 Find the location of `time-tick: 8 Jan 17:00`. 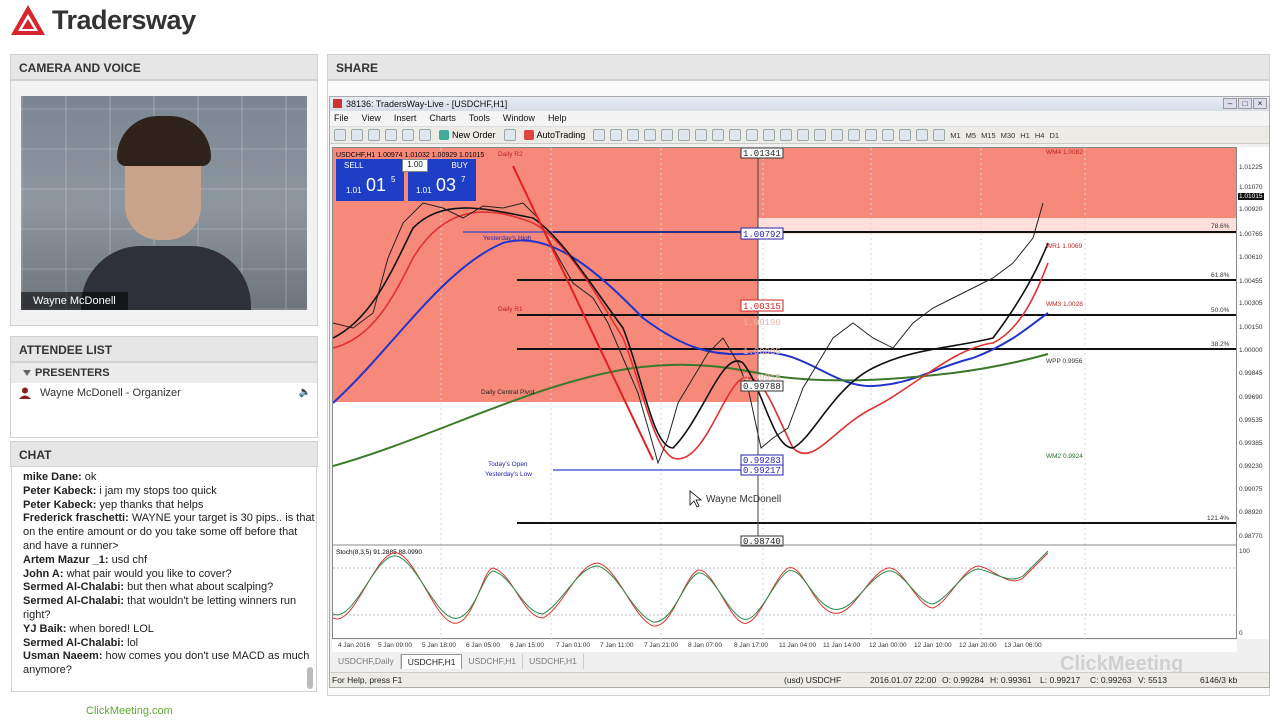

time-tick: 8 Jan 17:00 is located at coordinates (751, 645).